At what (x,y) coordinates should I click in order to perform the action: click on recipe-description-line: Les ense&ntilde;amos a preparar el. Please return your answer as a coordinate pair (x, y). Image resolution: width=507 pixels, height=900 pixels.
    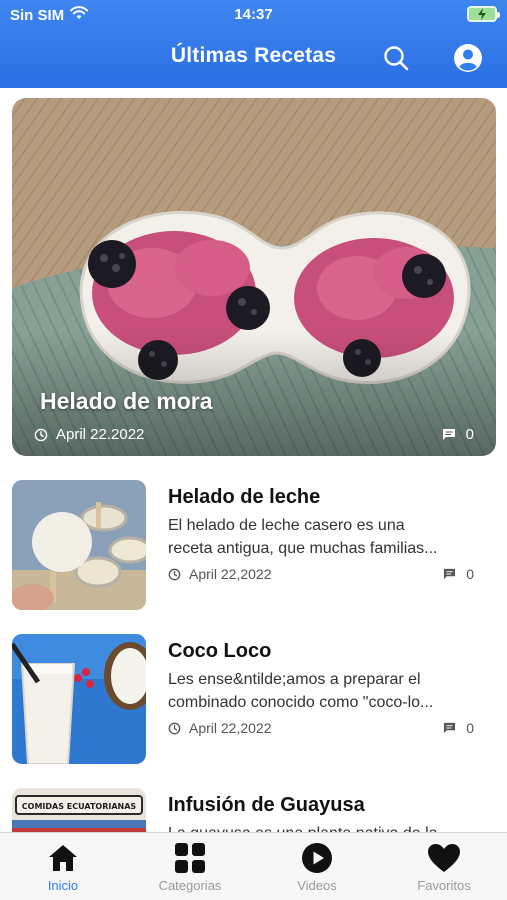
    Looking at the image, I should click on (294, 679).